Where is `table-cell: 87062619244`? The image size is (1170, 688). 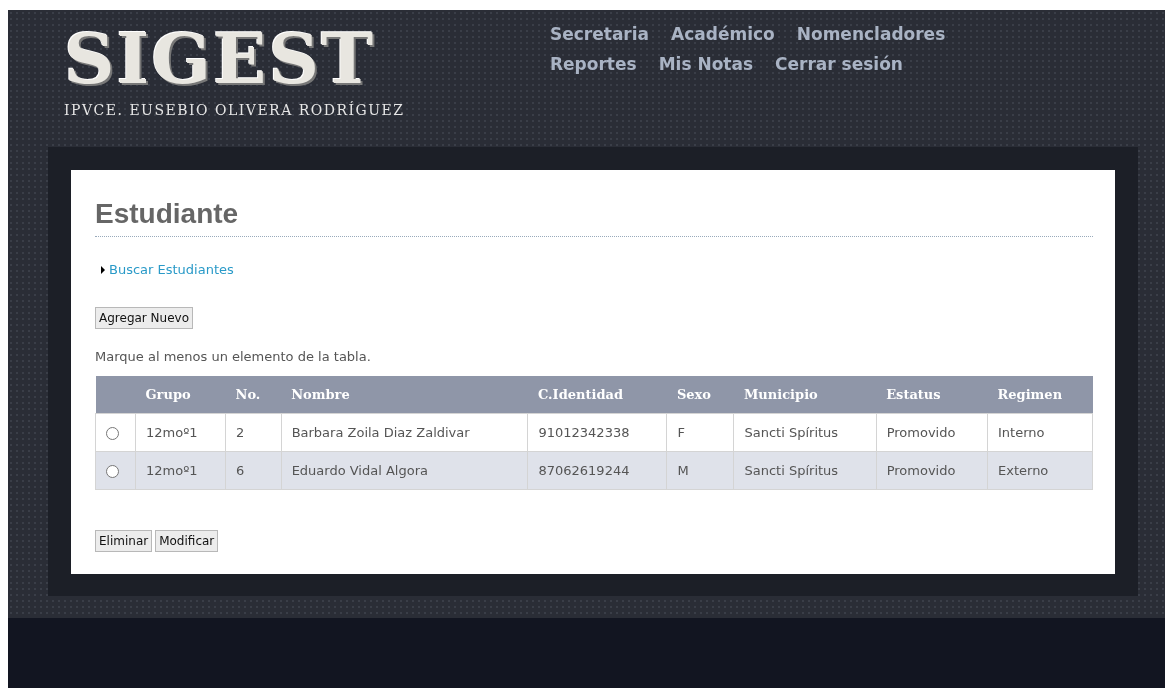
table-cell: 87062619244 is located at coordinates (597, 470).